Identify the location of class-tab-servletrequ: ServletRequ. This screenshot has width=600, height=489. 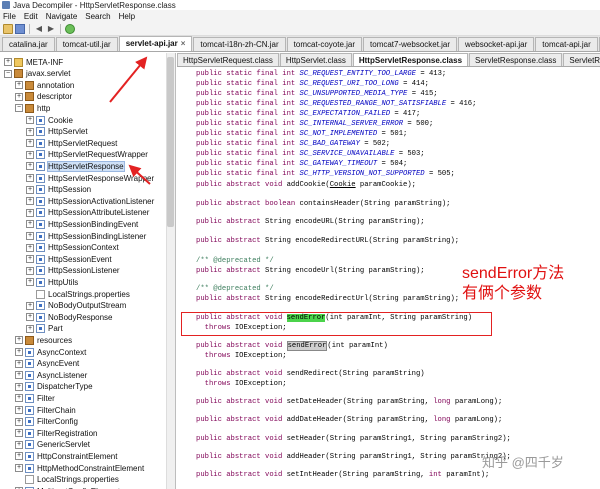
(581, 59).